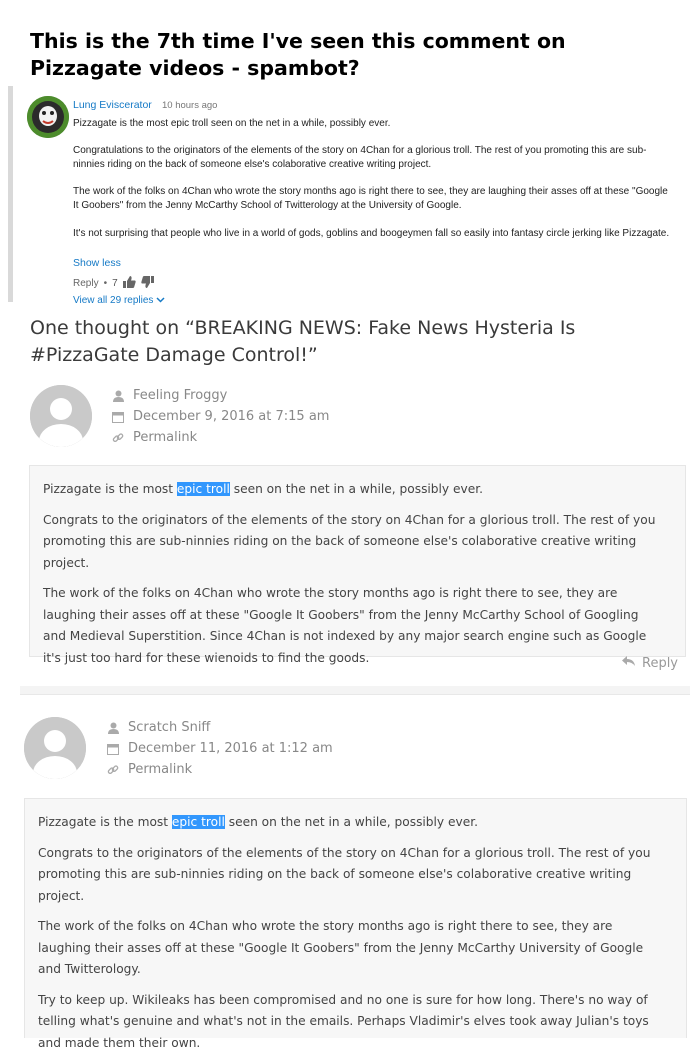 The width and height of the screenshot is (698, 1054). I want to click on like-count: 7, so click(115, 283).